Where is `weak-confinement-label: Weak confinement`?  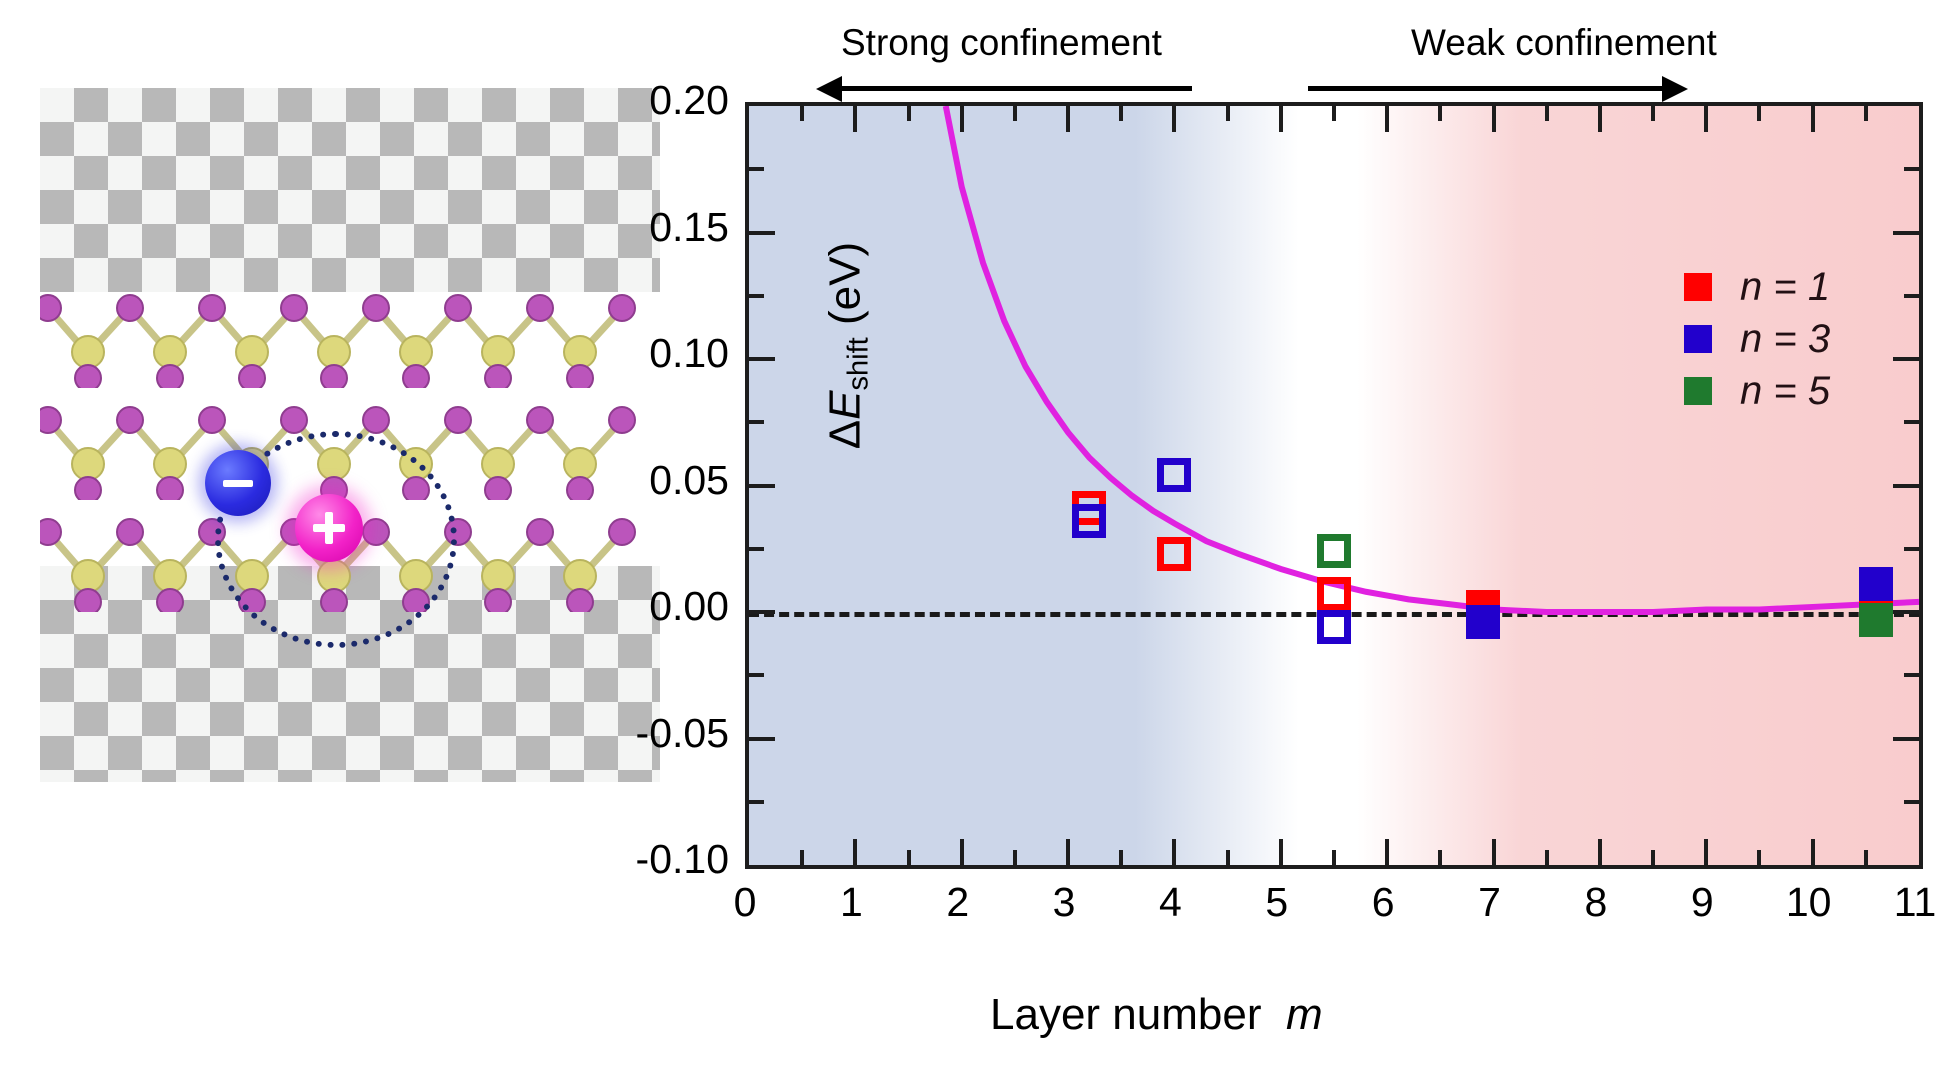
weak-confinement-label: Weak confinement is located at coordinates (1564, 42).